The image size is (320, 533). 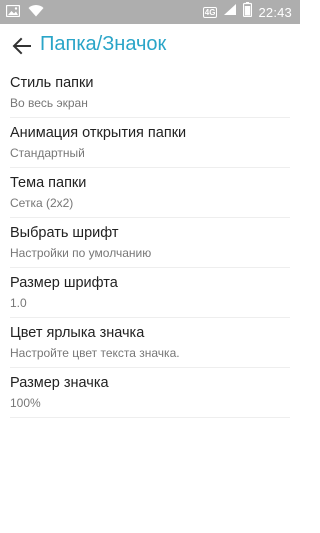 I want to click on setting-summary: 100%, so click(x=25, y=403).